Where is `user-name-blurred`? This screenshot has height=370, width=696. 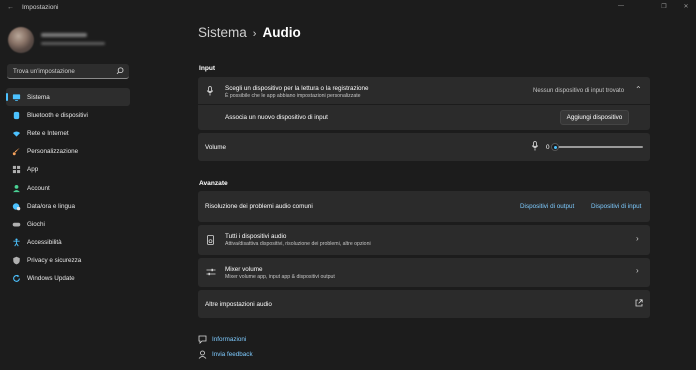 user-name-blurred is located at coordinates (64, 35).